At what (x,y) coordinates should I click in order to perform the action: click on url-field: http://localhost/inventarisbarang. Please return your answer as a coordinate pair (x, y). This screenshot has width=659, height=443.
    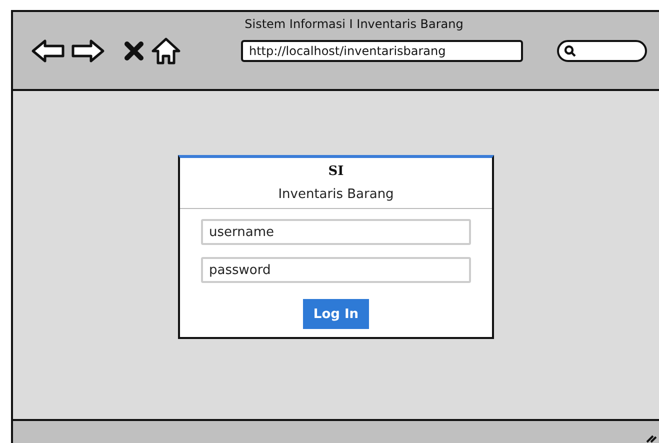
    Looking at the image, I should click on (382, 51).